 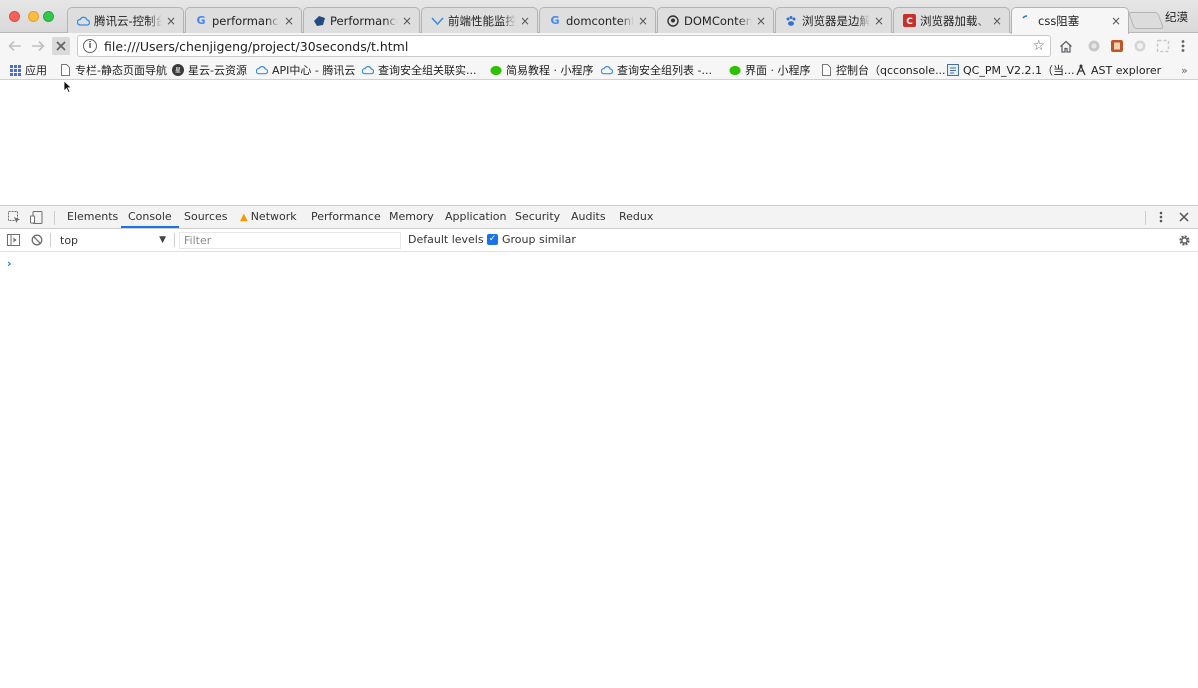 I want to click on bookmark-item: 星 星云-云资源, so click(x=209, y=70).